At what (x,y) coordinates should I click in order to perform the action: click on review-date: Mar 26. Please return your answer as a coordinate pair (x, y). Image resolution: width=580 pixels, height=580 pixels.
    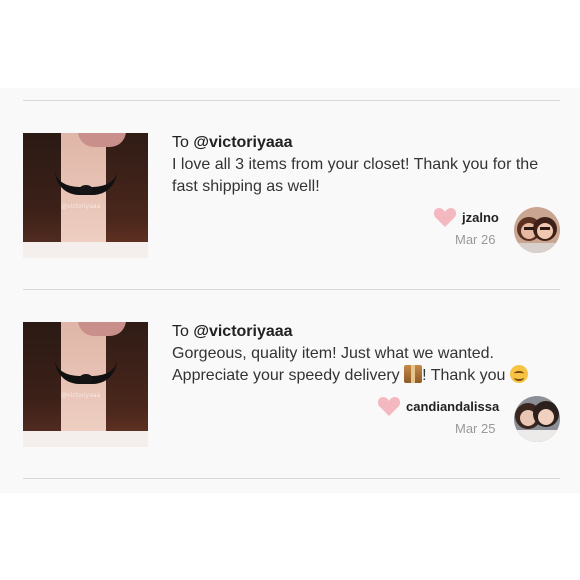
    Looking at the image, I should click on (475, 239).